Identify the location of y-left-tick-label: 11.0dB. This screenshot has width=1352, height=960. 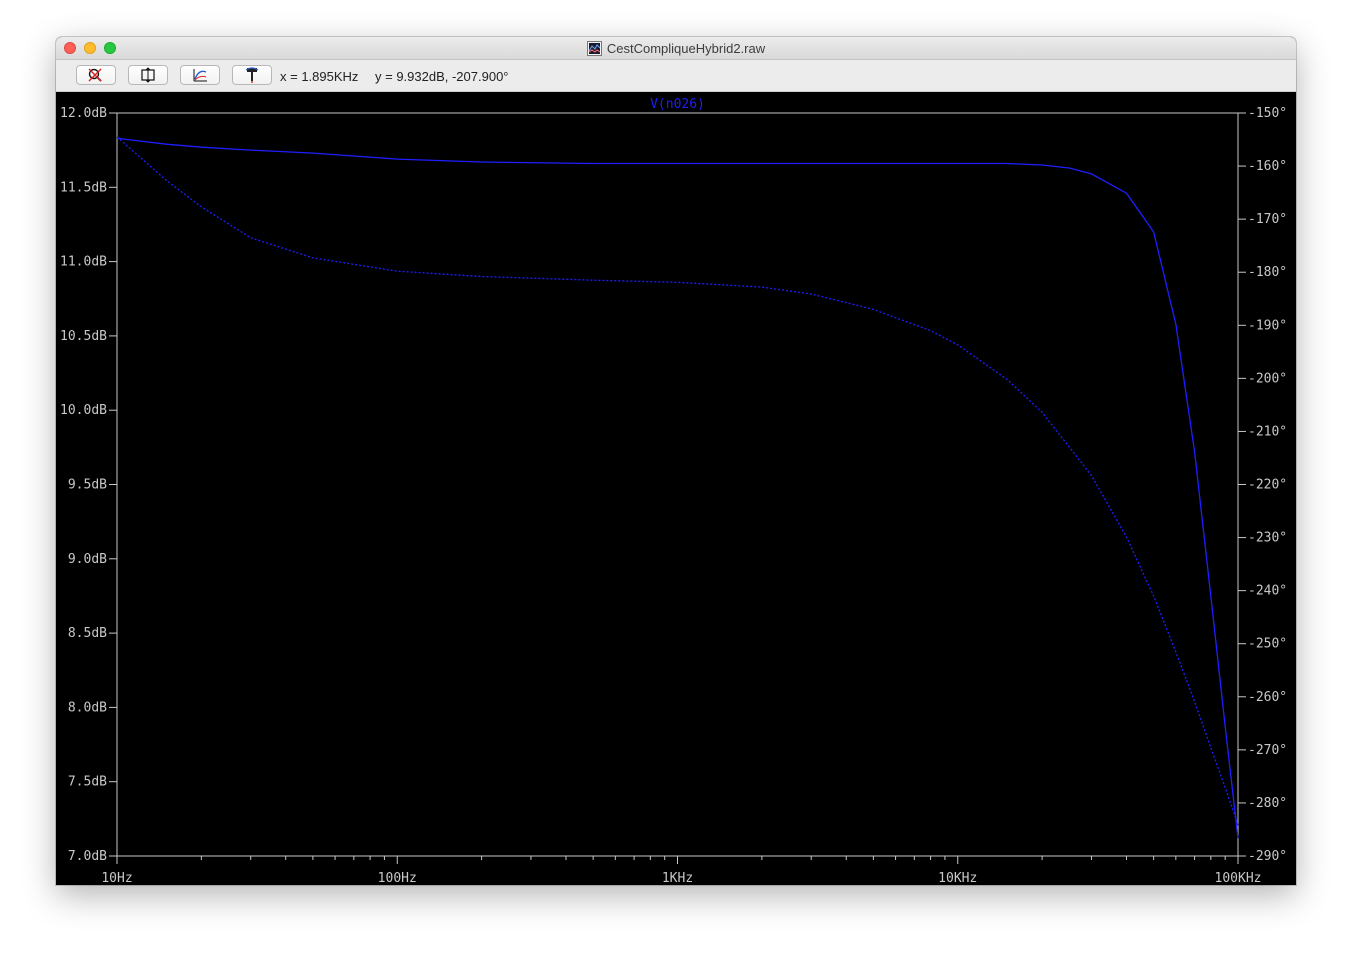
(83, 262).